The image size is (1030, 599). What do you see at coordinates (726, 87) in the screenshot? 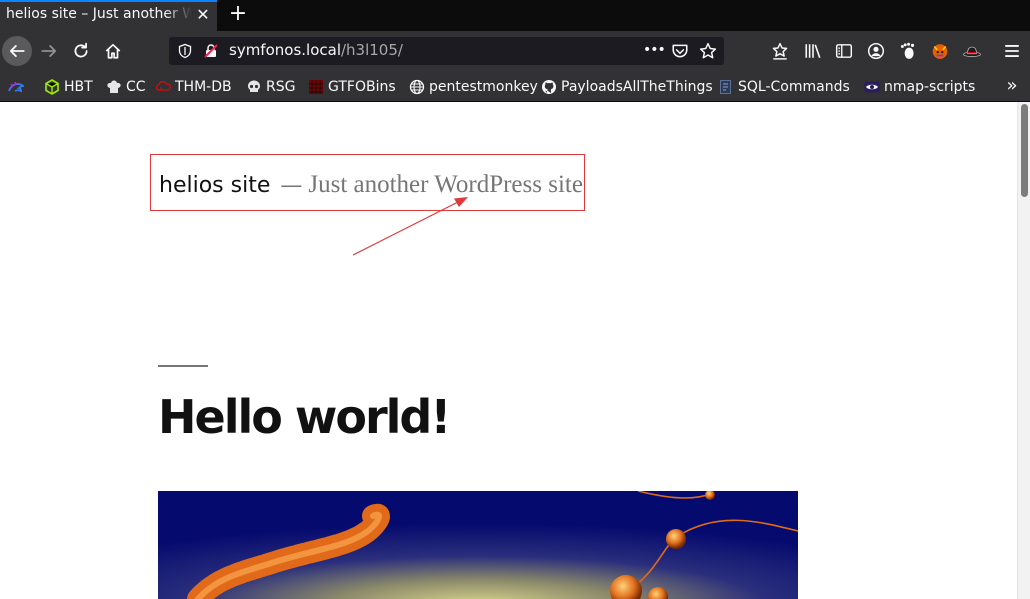
I see `sql-doc-icon` at bounding box center [726, 87].